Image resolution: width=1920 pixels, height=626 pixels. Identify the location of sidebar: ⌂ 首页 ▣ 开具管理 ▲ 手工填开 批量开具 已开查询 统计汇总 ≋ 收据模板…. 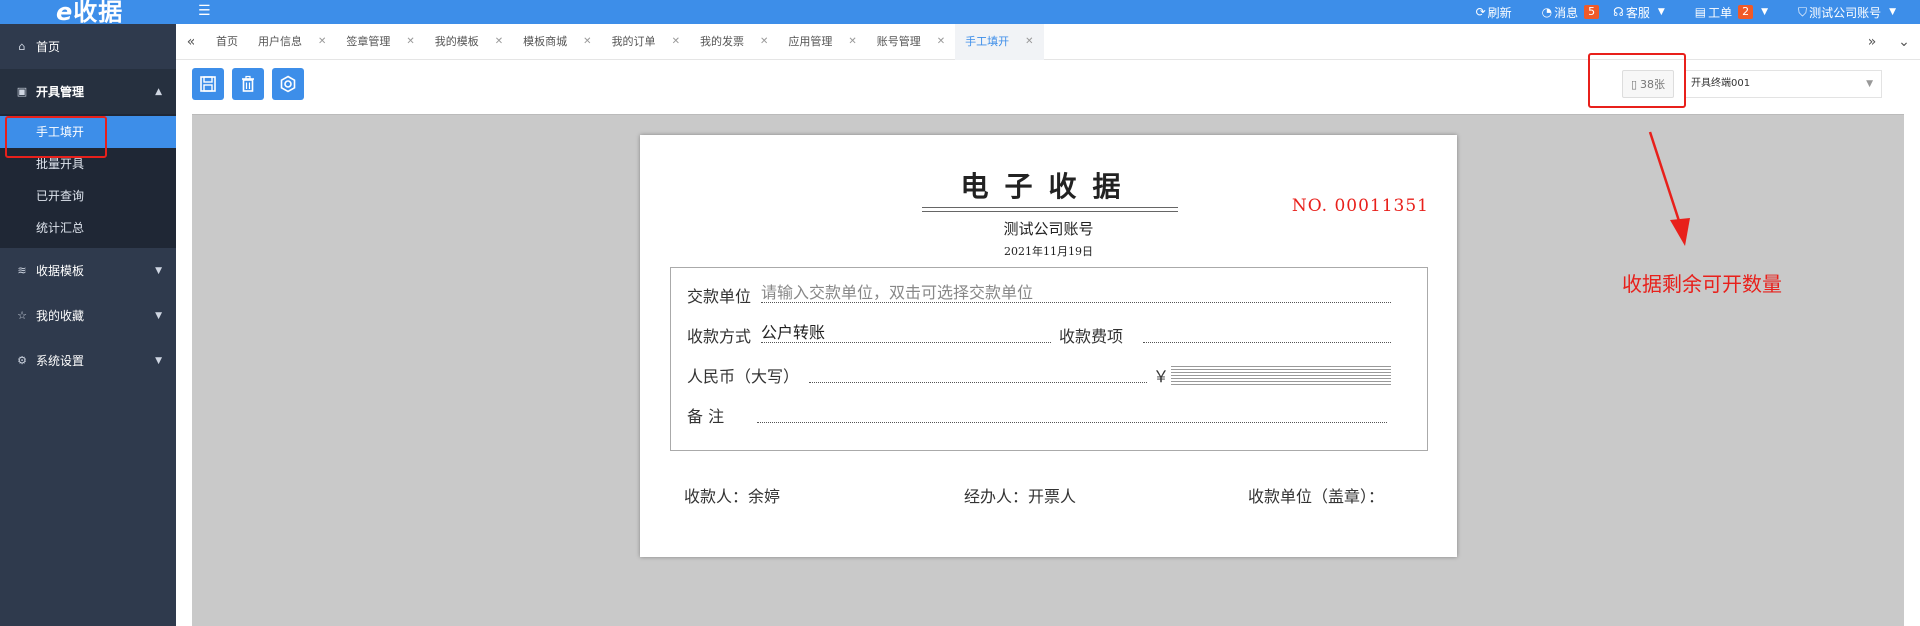
(88, 325).